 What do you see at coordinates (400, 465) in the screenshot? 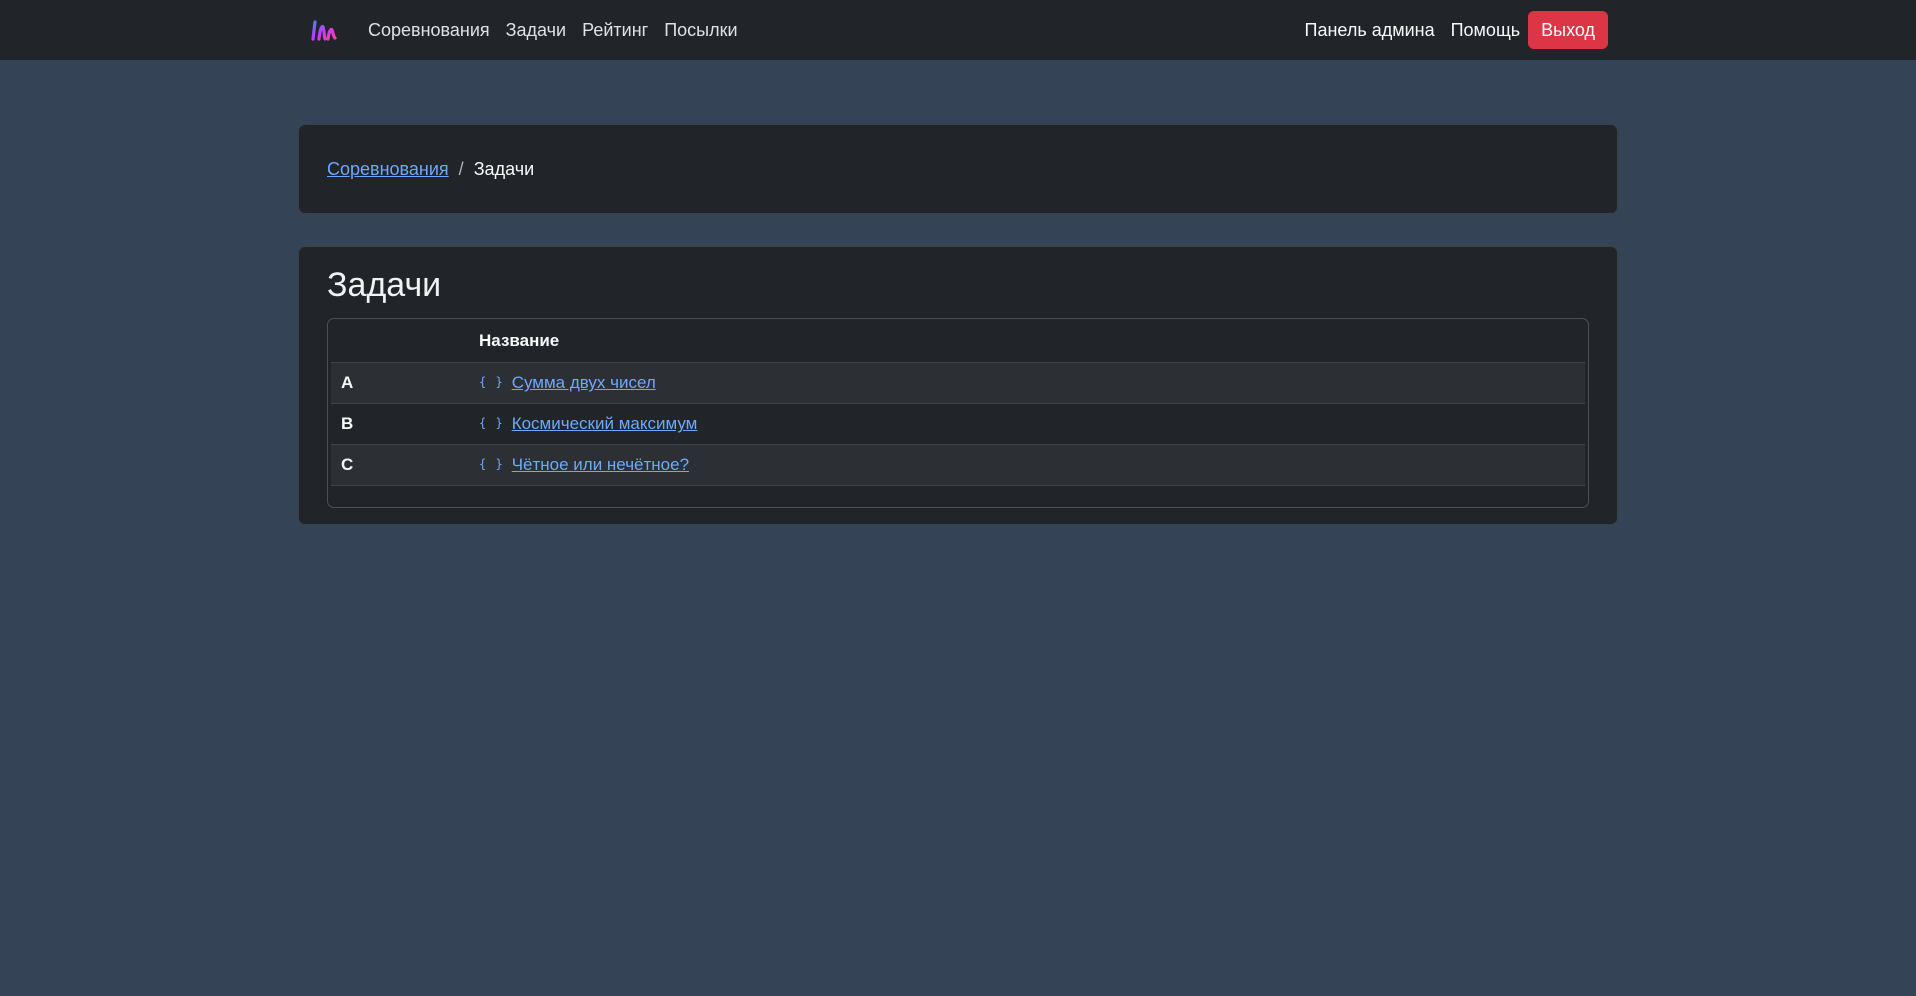
I see `task-letter: C` at bounding box center [400, 465].